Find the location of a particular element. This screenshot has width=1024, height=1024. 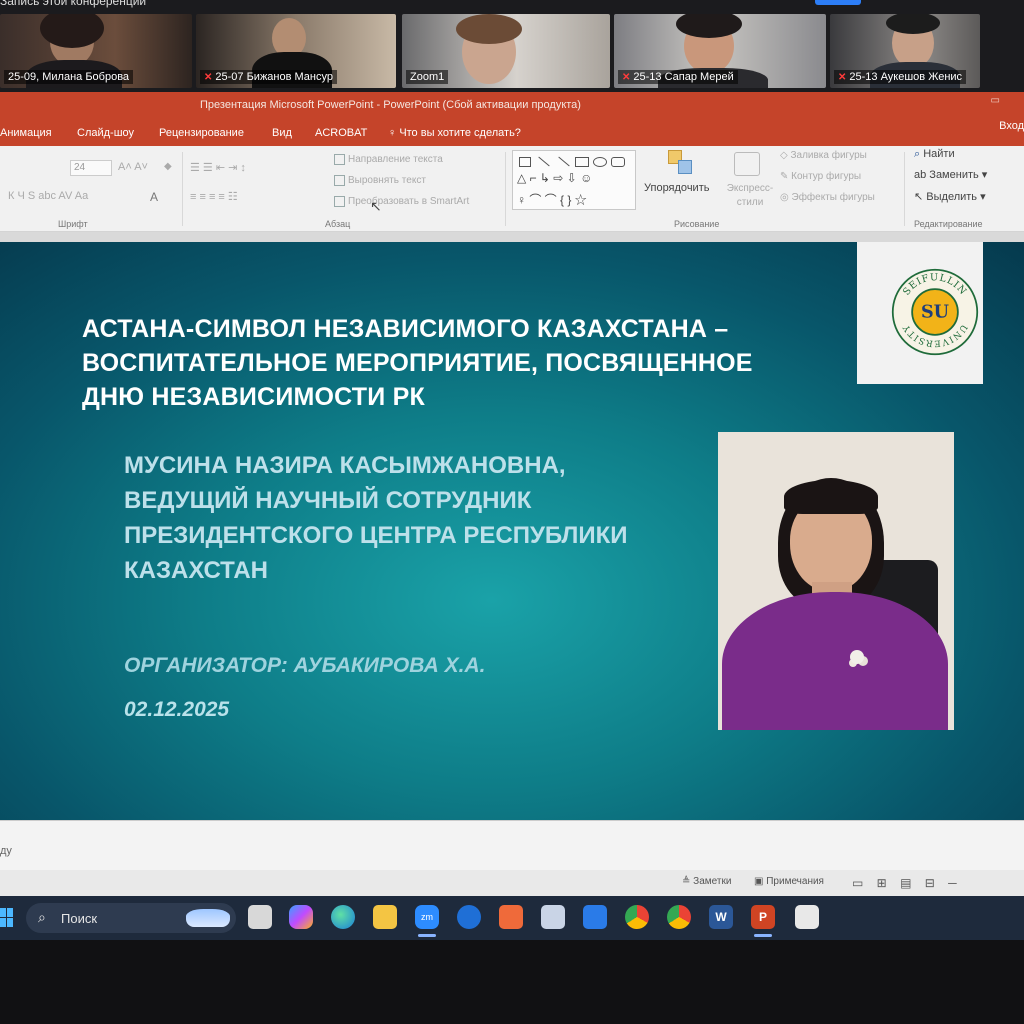

shape-effects-button: ◎ Эффекты фигуры is located at coordinates (827, 197).